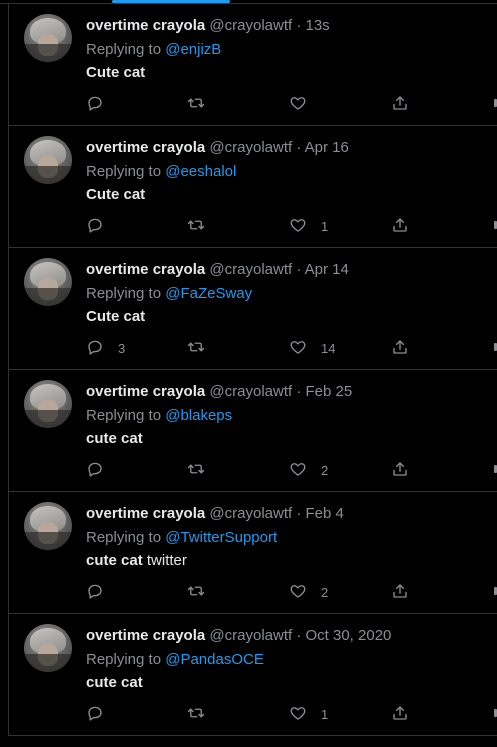  What do you see at coordinates (164, 560) in the screenshot?
I see `tweet-text-rest: twitter` at bounding box center [164, 560].